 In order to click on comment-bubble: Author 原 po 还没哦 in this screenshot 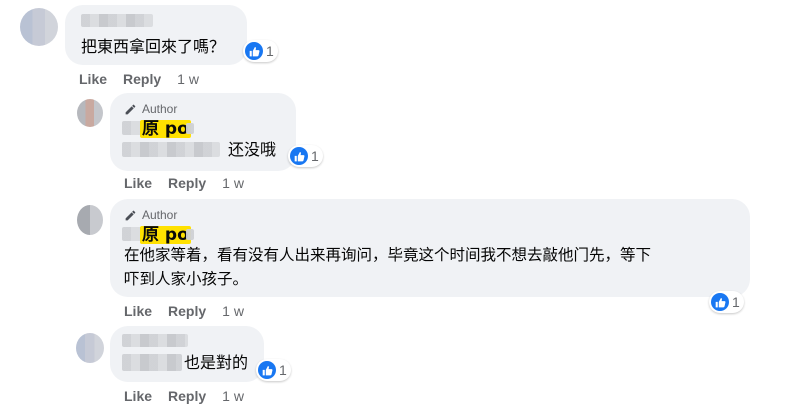, I will do `click(203, 132)`.